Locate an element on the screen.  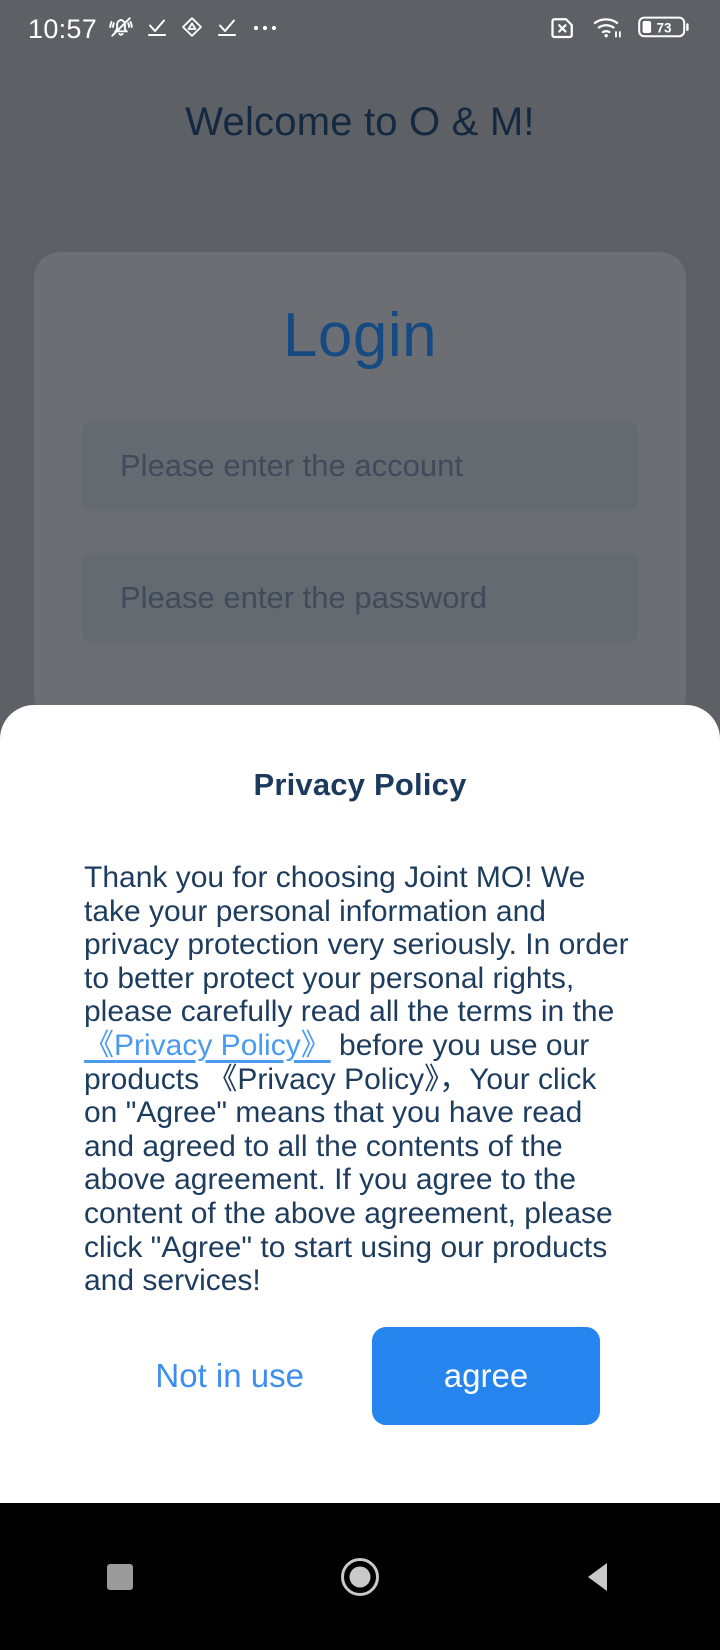
status-bar: 10:57 73 is located at coordinates (360, 29).